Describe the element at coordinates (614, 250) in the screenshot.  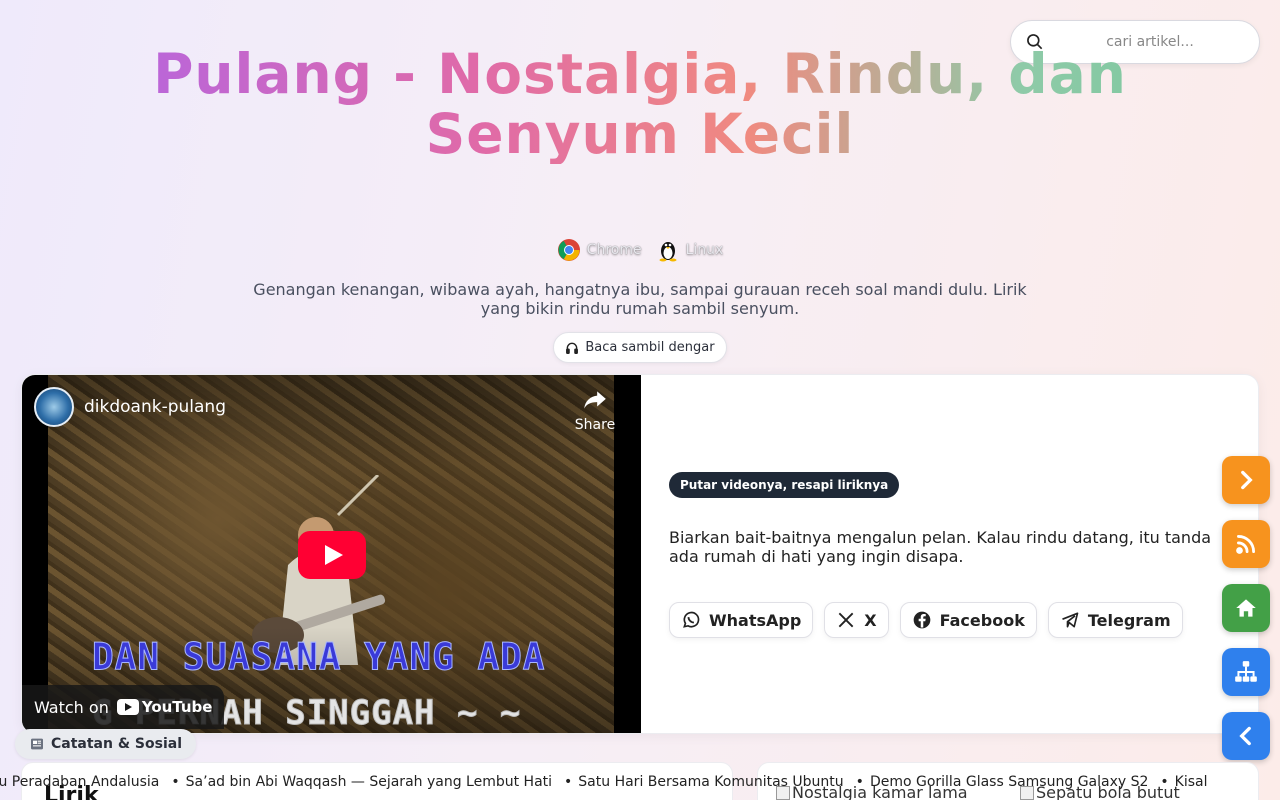
I see `env-chrome-label: Chrome` at that location.